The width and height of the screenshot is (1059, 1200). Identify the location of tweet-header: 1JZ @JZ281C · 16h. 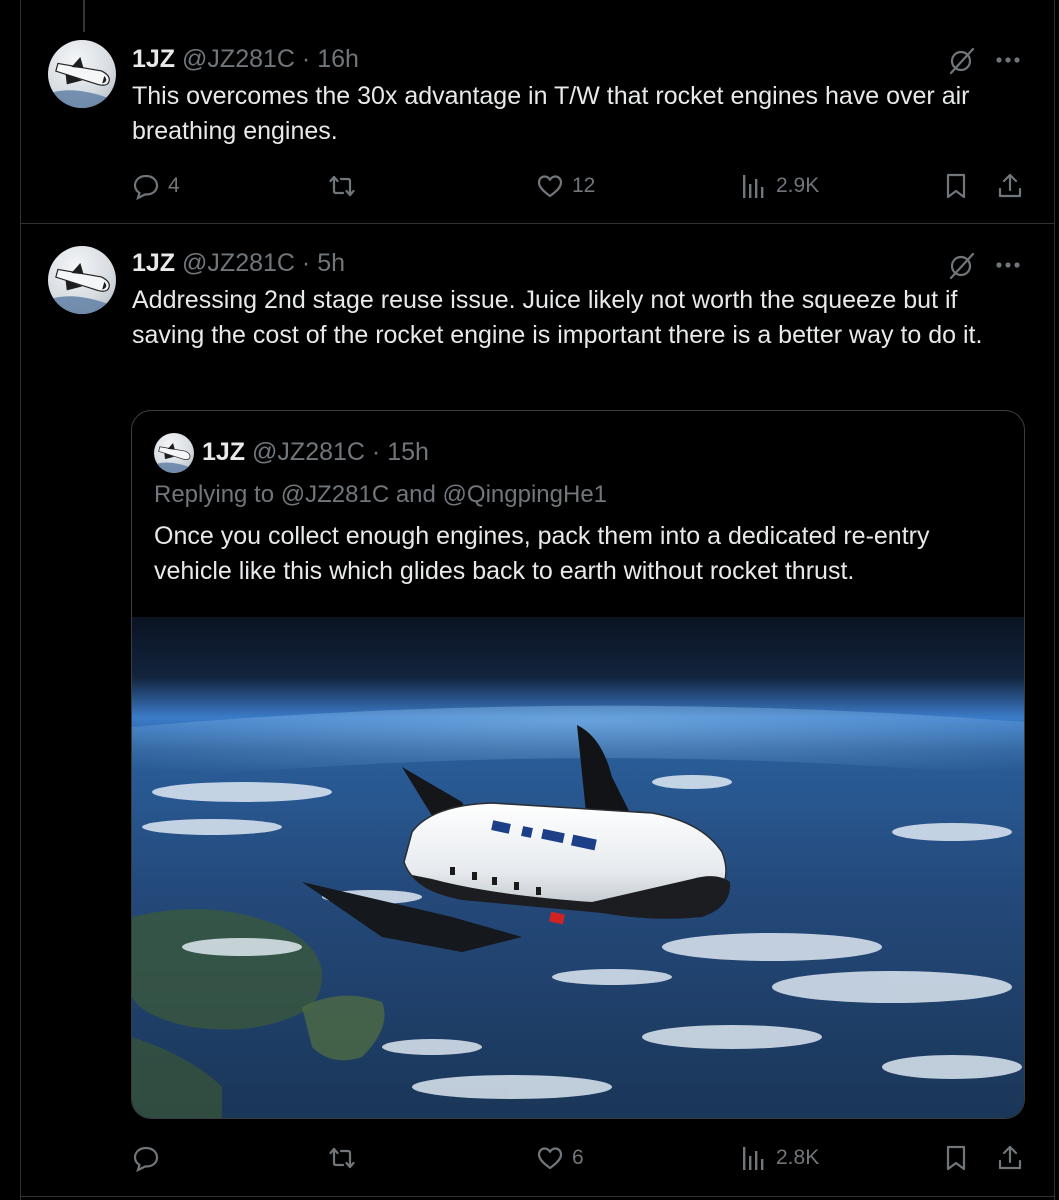
(245, 59).